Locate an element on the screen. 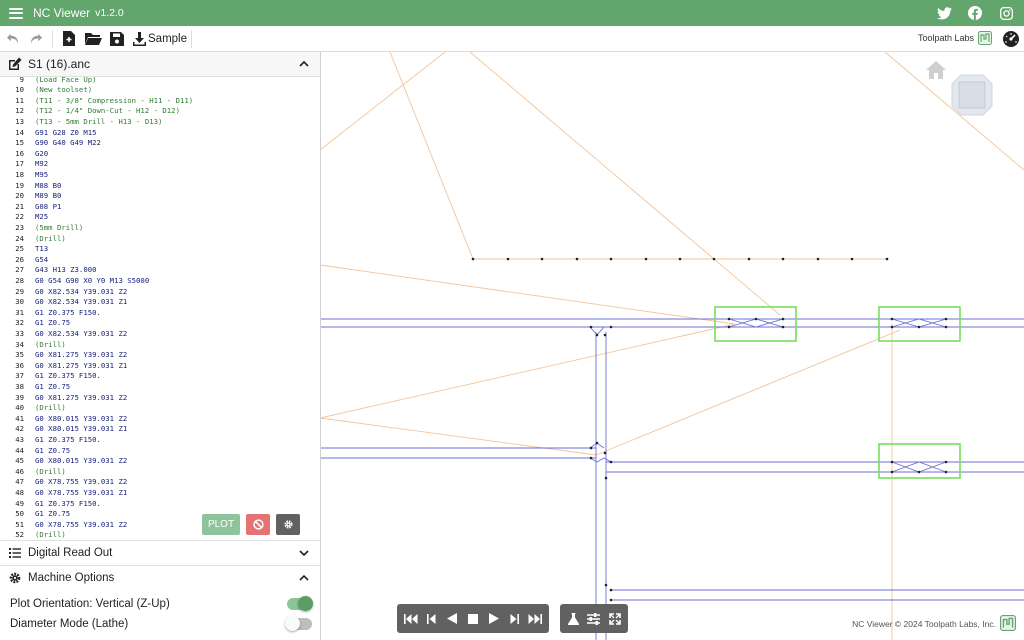 The width and height of the screenshot is (1024, 640). file-header: S1 (16).anc is located at coordinates (160, 64).